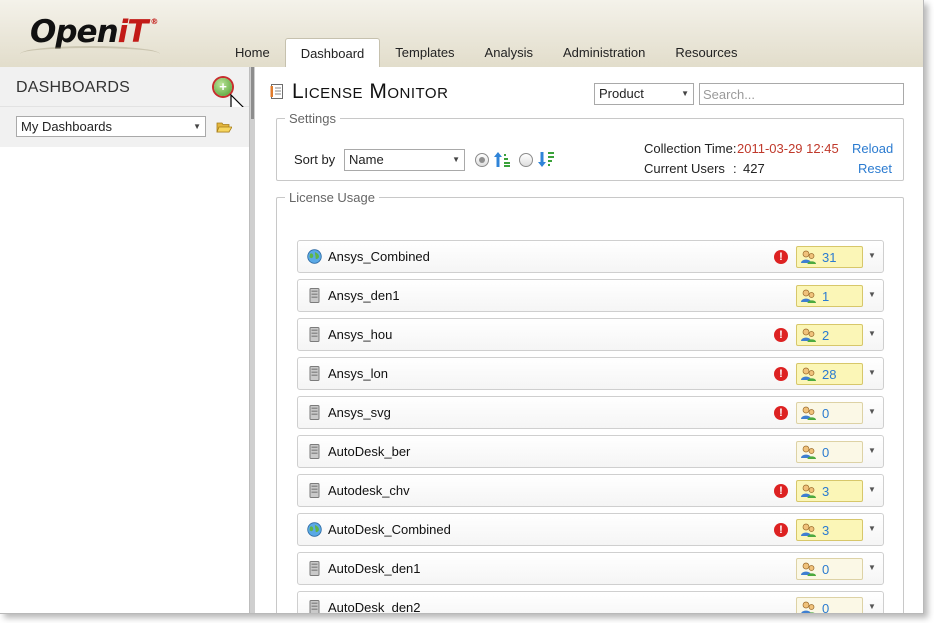 This screenshot has width=934, height=623. I want to click on user-count-value: 31, so click(829, 257).